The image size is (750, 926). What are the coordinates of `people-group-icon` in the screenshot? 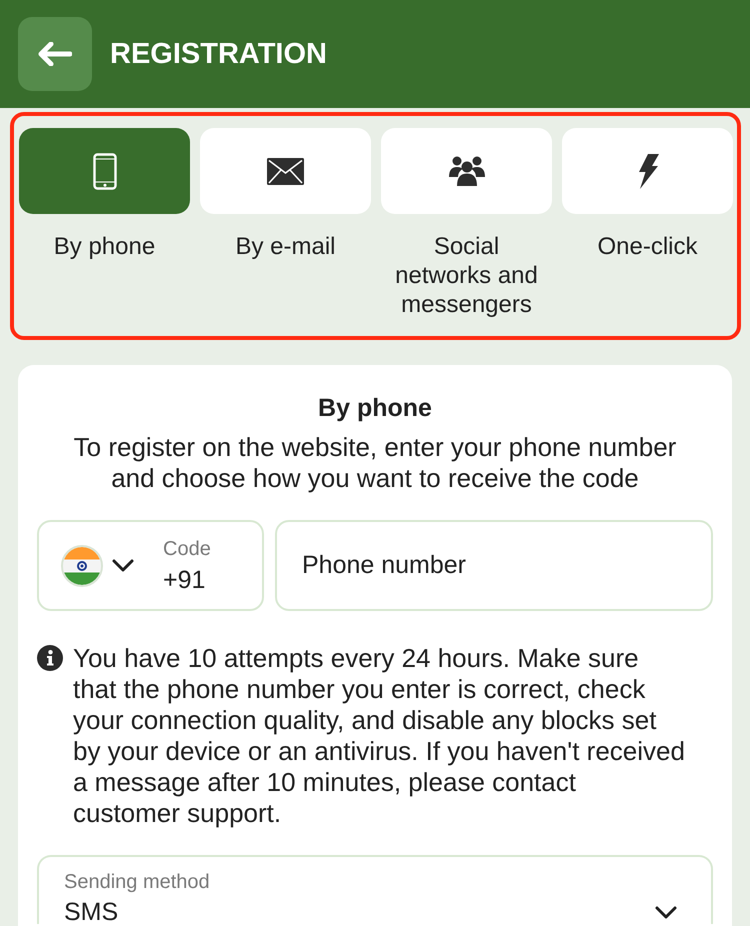 It's located at (466, 171).